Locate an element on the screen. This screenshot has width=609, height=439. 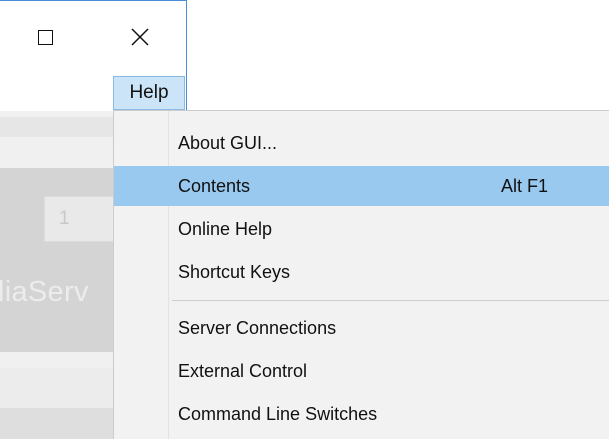
close-icon is located at coordinates (140, 37).